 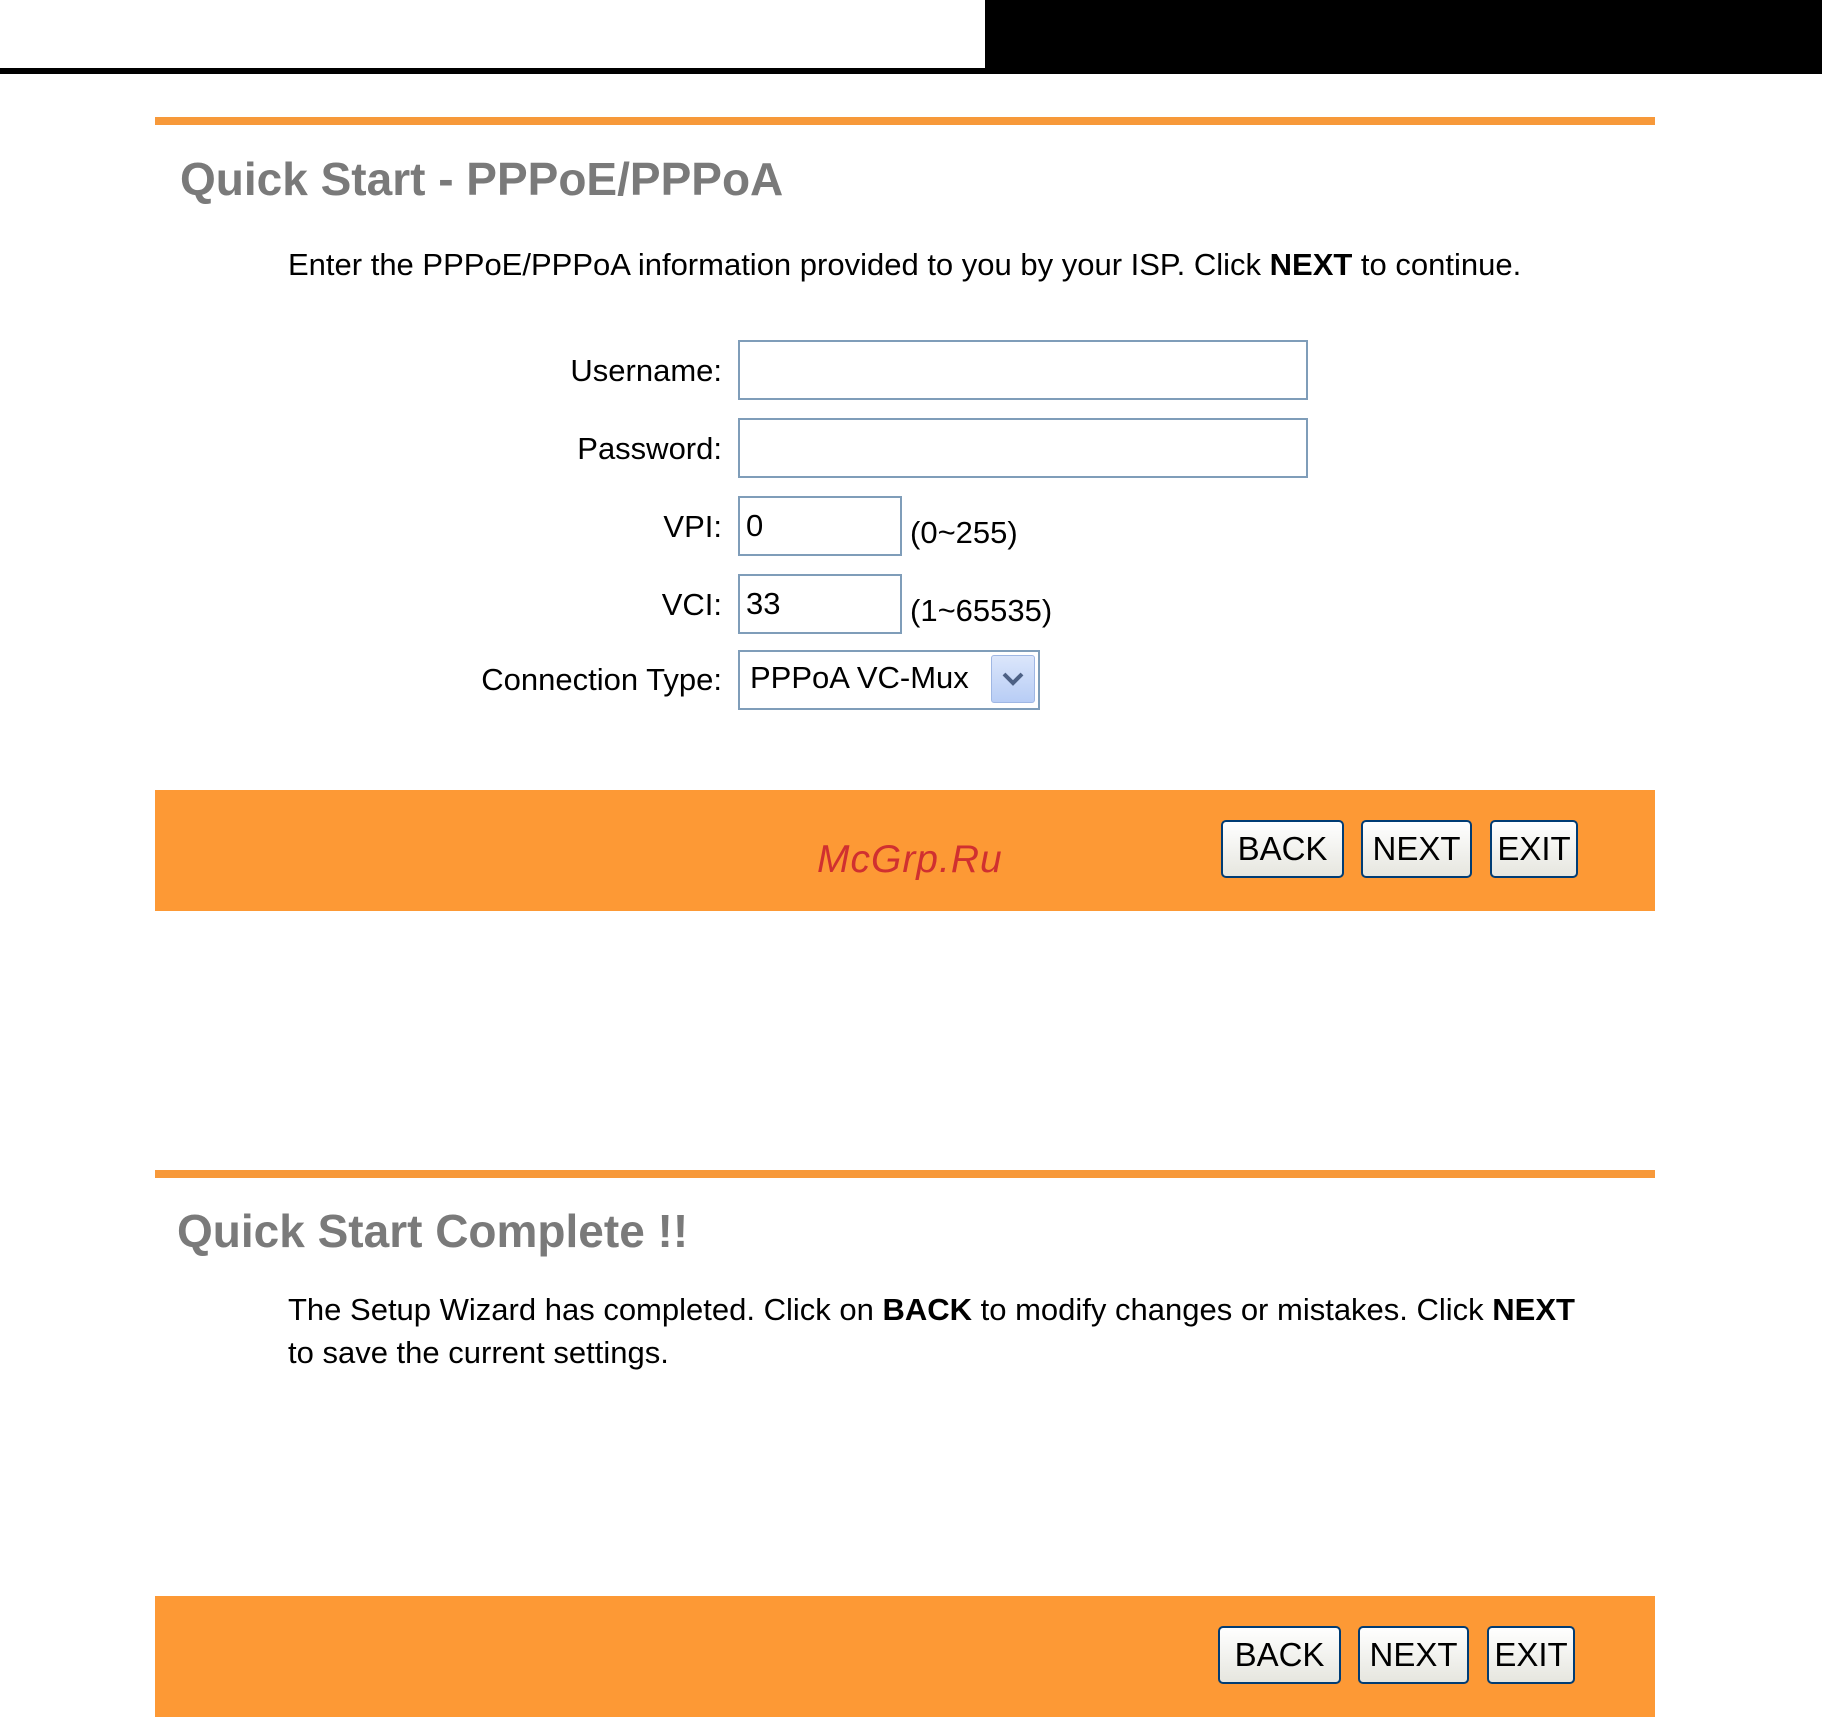 I want to click on vpi-label: VPI:, so click(x=692, y=526).